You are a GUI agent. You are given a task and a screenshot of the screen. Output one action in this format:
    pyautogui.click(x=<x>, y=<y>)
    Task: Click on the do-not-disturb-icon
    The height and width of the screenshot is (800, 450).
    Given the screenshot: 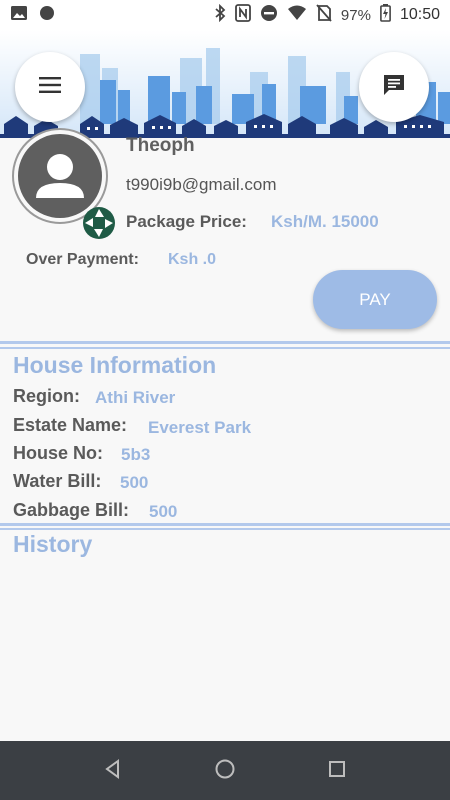 What is the action you would take?
    pyautogui.click(x=269, y=15)
    